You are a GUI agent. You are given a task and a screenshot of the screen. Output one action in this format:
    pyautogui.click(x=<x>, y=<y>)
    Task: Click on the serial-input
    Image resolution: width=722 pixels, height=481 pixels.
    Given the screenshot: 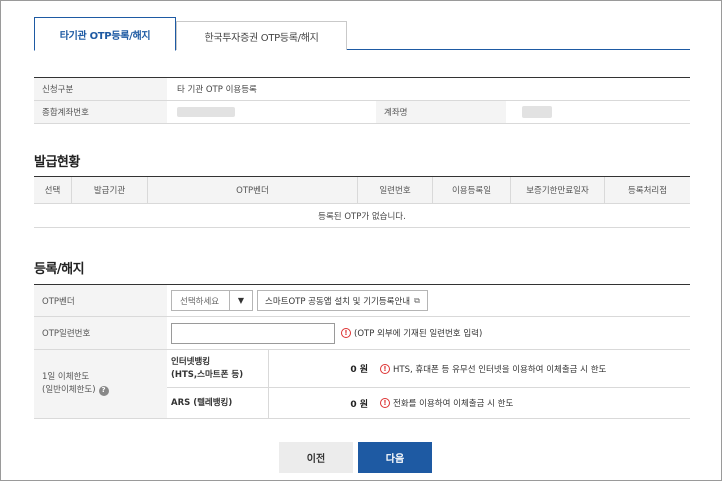 What is the action you would take?
    pyautogui.click(x=253, y=333)
    